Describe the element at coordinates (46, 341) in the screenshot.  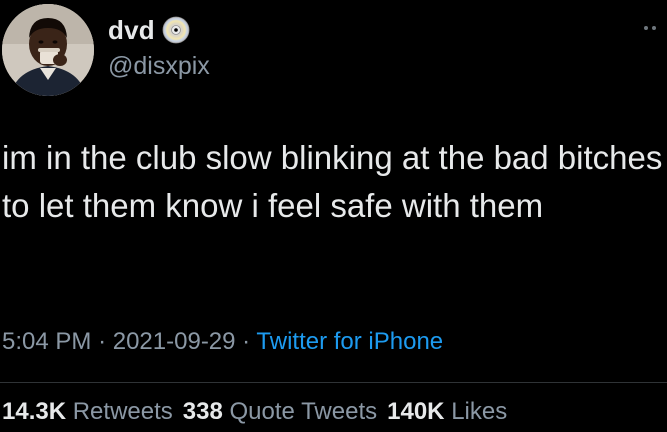
I see `tweet-time: 5:04 PM` at that location.